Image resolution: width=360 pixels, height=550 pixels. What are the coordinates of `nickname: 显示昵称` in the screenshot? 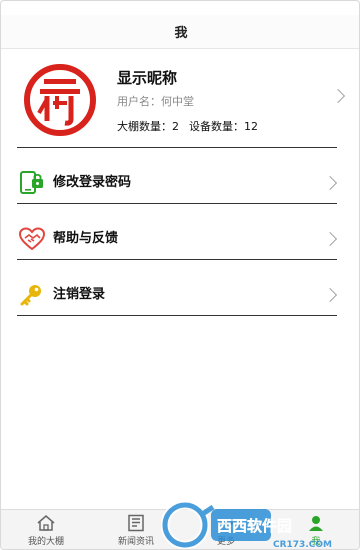 It's located at (147, 78).